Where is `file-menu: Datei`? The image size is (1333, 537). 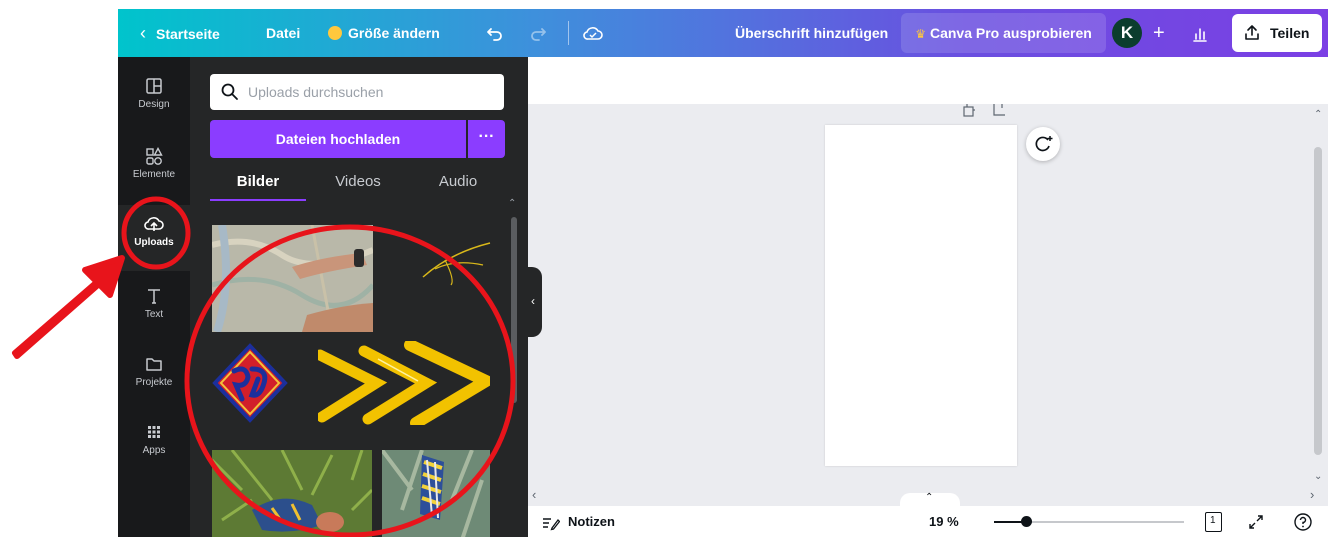 file-menu: Datei is located at coordinates (283, 33).